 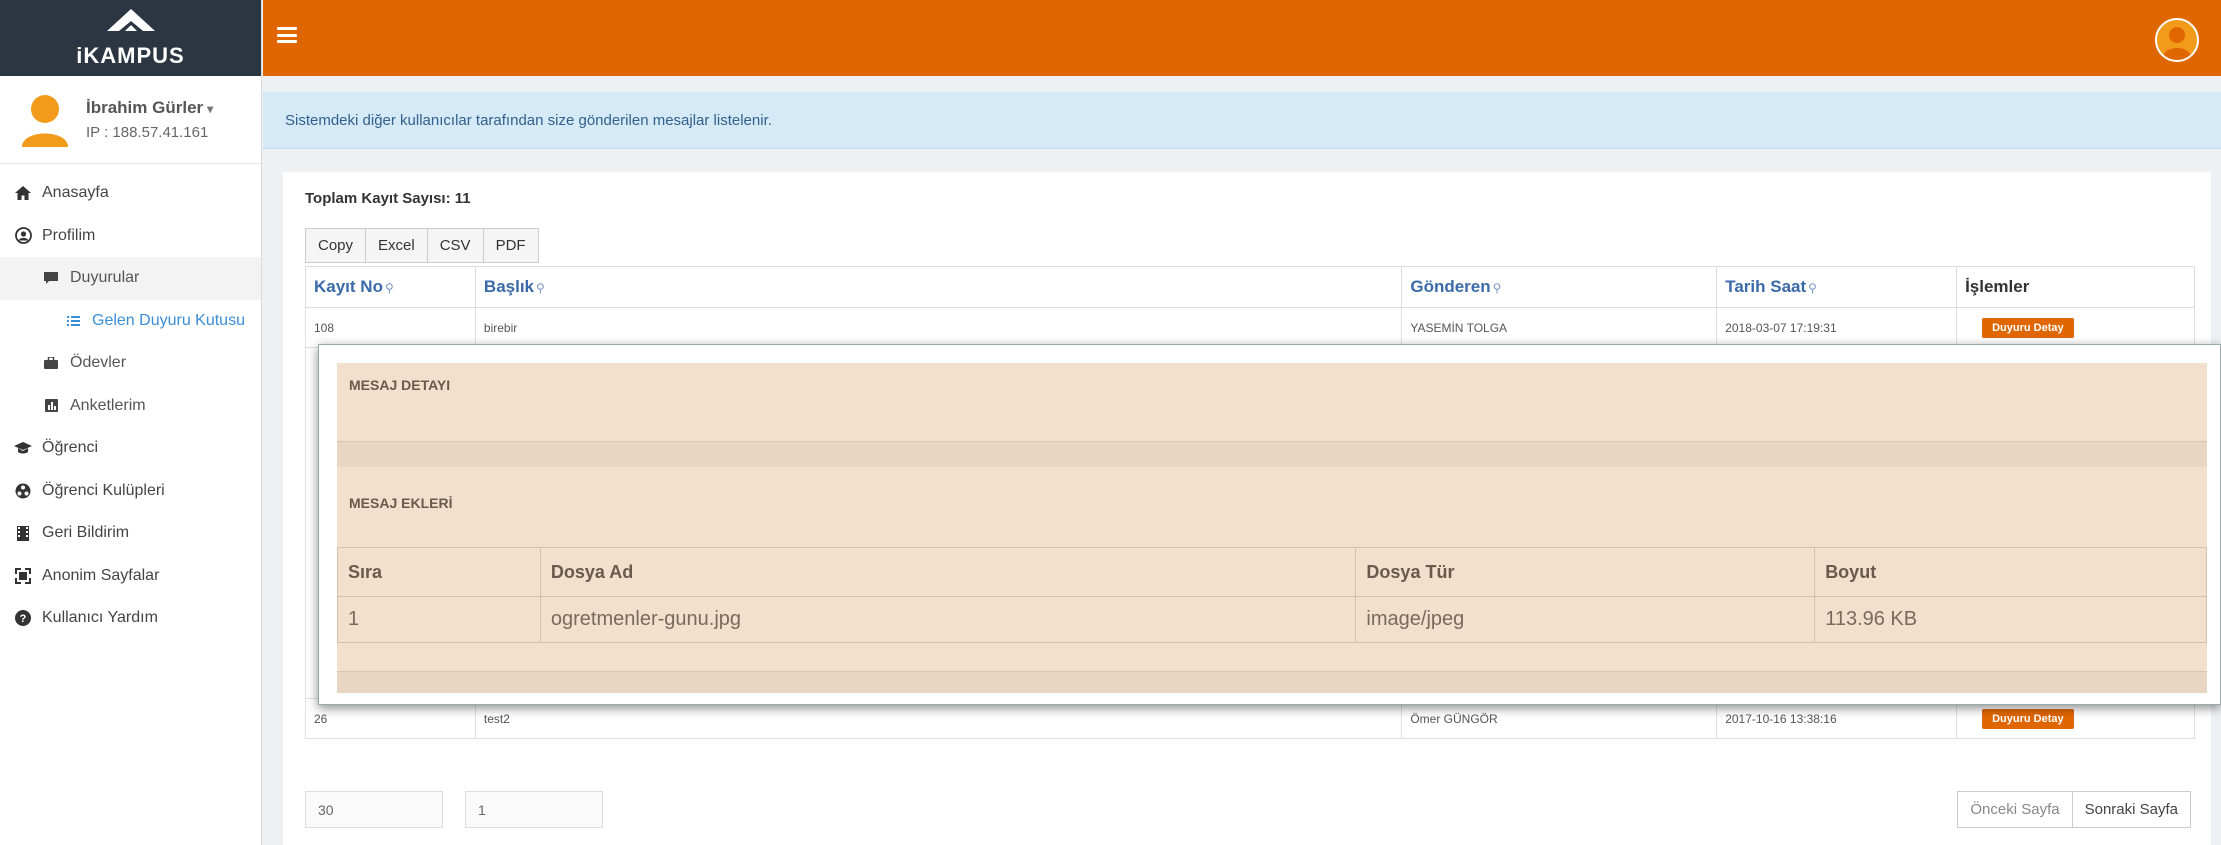 I want to click on page-number-input, so click(x=534, y=809).